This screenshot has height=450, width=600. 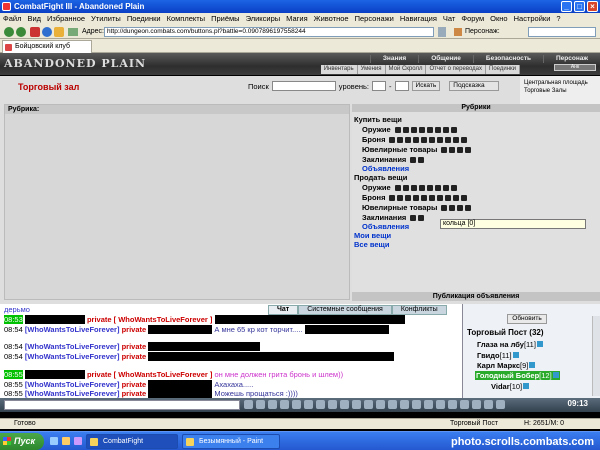 What do you see at coordinates (21, 32) in the screenshot?
I see `forward-icon` at bounding box center [21, 32].